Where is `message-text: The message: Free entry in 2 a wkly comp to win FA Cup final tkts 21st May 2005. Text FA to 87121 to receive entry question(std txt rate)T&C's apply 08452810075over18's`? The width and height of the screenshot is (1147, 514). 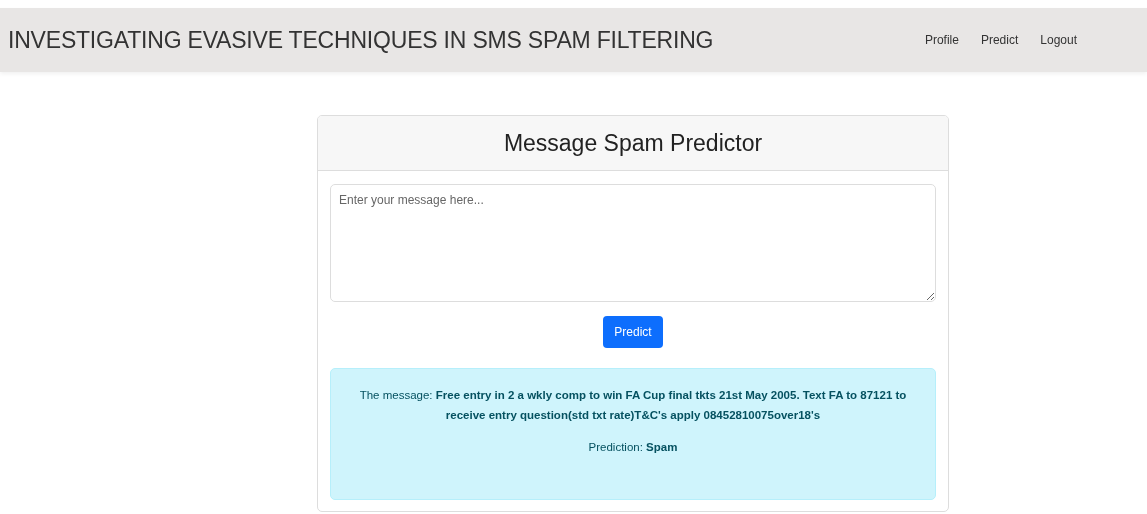
message-text: The message: Free entry in 2 a wkly comp to win FA Cup final tkts 21st May 2005. Text FA to 87121 to receive entry question(std txt rate)T&C's apply 08452810075over18's is located at coordinates (633, 406).